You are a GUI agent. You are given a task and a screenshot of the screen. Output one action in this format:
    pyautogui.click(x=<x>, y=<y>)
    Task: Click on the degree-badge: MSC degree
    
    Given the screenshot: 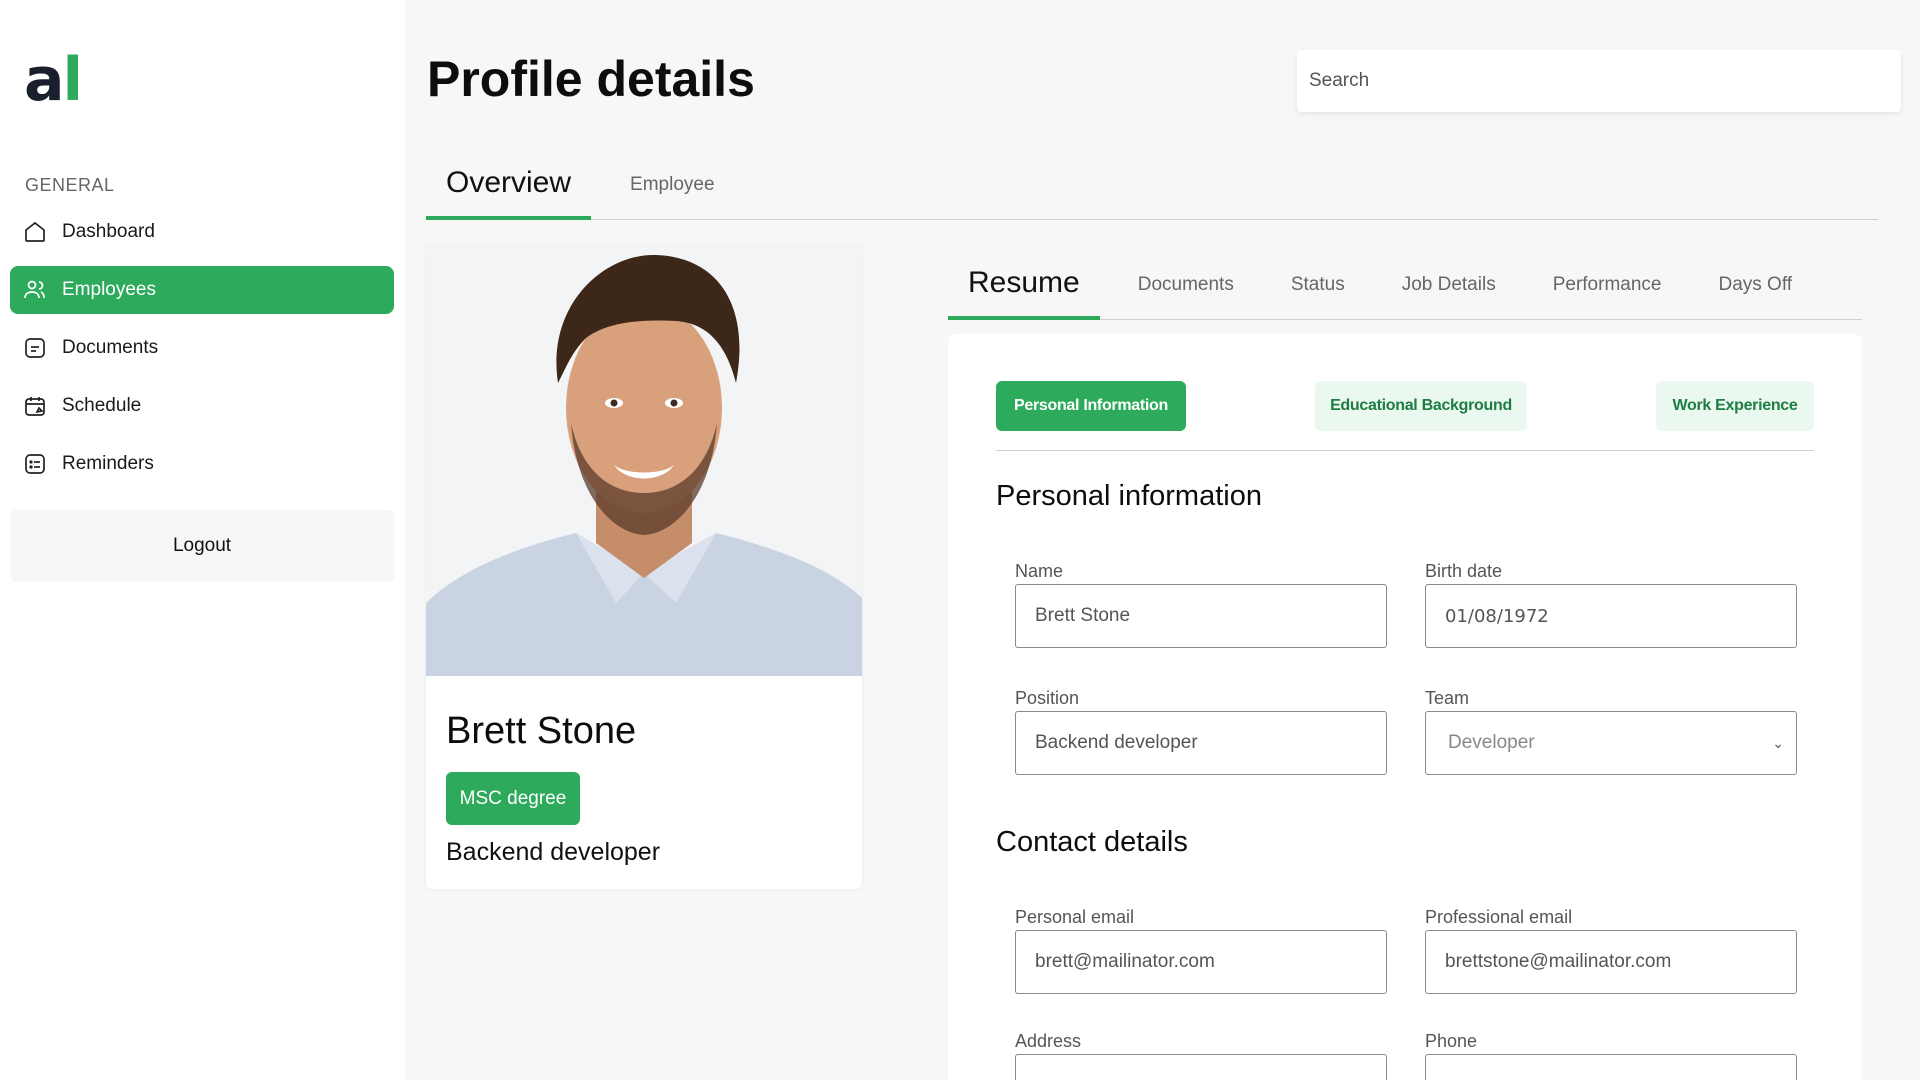 What is the action you would take?
    pyautogui.click(x=513, y=798)
    